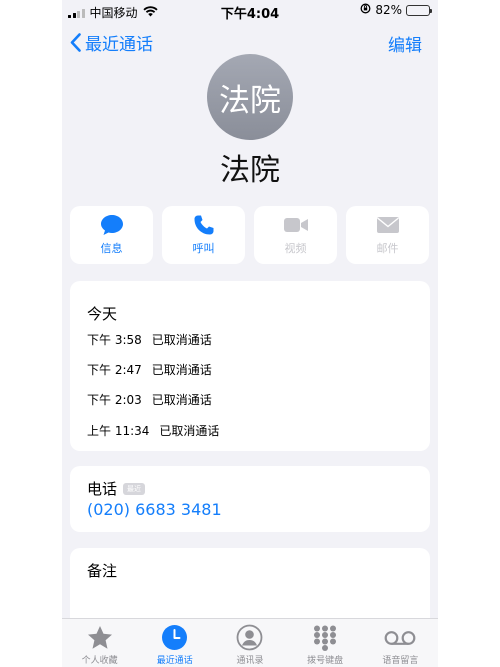 Image resolution: width=500 pixels, height=667 pixels. I want to click on tab-bar: 个人收藏 最近通话 通讯录 拨号键盘 语音留言, so click(250, 642).